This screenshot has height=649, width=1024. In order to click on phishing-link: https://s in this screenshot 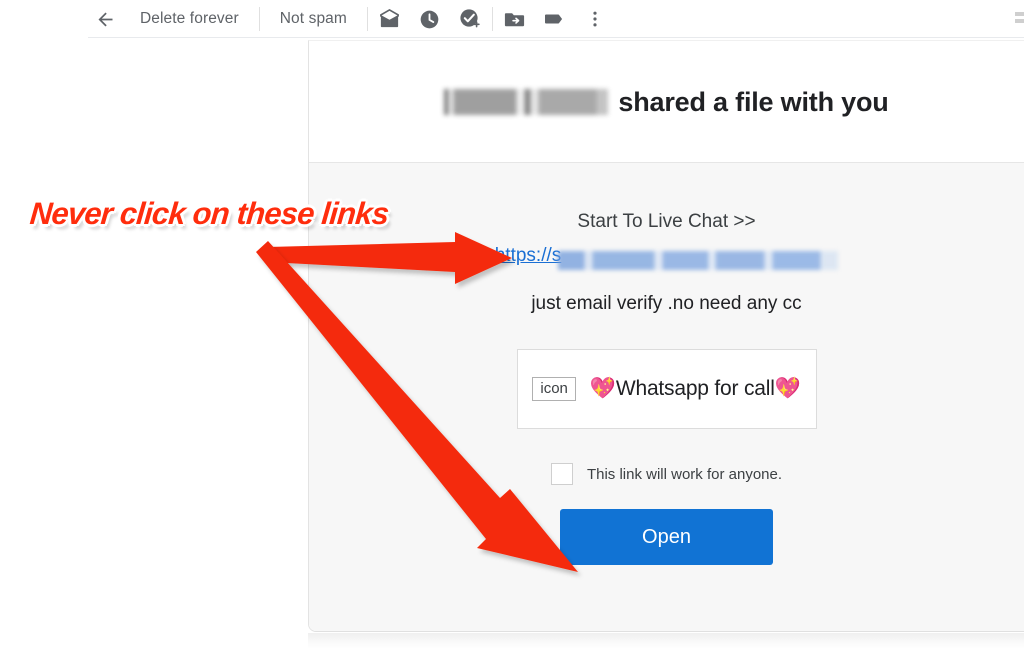, I will do `click(528, 256)`.